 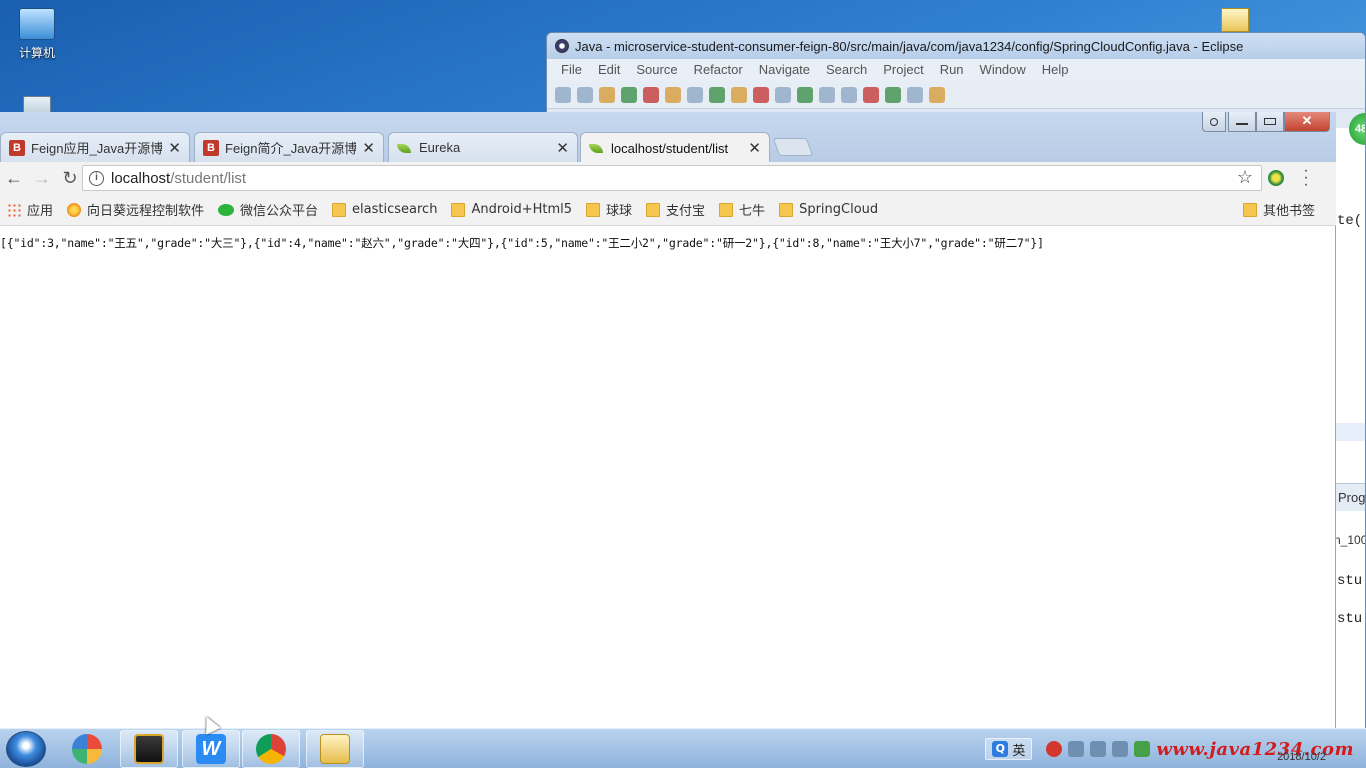 I want to click on w-app-icon: W, so click(x=211, y=749).